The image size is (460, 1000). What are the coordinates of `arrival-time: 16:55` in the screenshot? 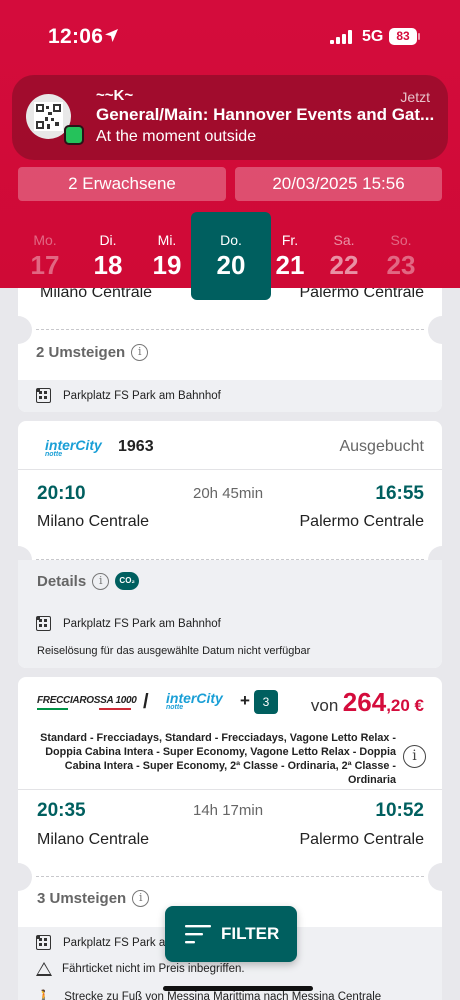 It's located at (399, 493).